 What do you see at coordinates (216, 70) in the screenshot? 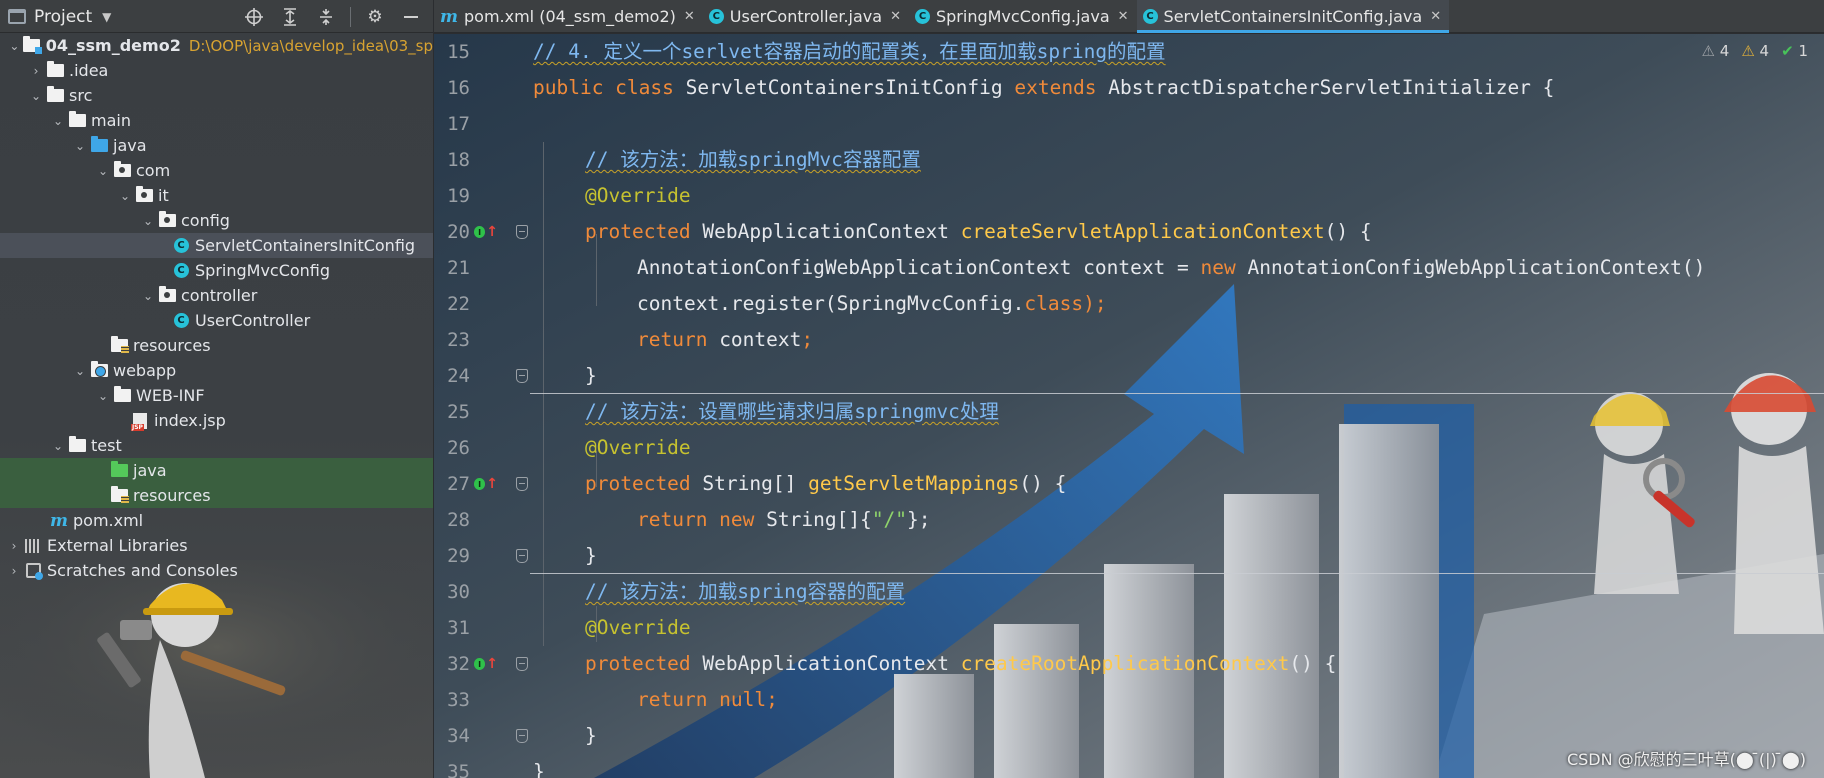
I see `tree-item-idea: › .idea` at bounding box center [216, 70].